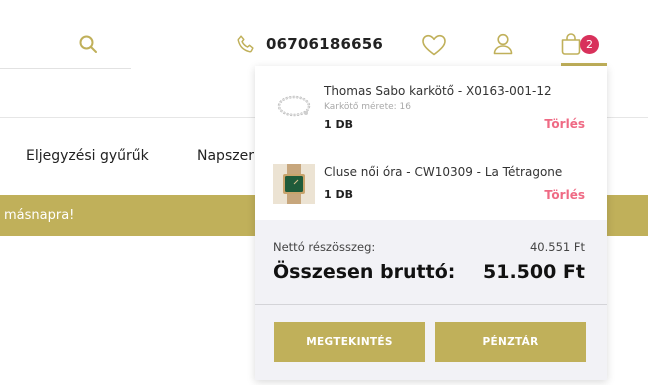  Describe the element at coordinates (294, 184) in the screenshot. I see `watch-thumbnail` at that location.